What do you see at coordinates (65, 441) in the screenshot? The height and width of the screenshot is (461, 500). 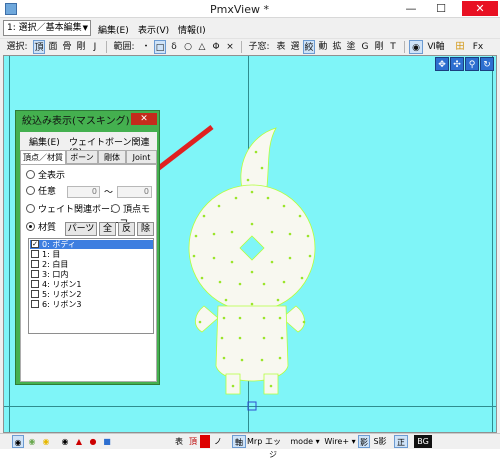 I see `status-radio-icon: ◉` at bounding box center [65, 441].